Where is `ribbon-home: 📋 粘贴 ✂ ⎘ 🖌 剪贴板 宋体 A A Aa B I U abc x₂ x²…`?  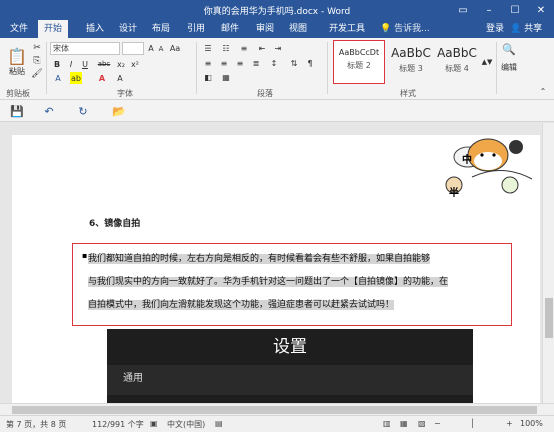
ribbon-home: 📋 粘贴 ✂ ⎘ 🖌 剪贴板 宋体 A A Aa B I U abc x₂ x²… is located at coordinates (277, 69).